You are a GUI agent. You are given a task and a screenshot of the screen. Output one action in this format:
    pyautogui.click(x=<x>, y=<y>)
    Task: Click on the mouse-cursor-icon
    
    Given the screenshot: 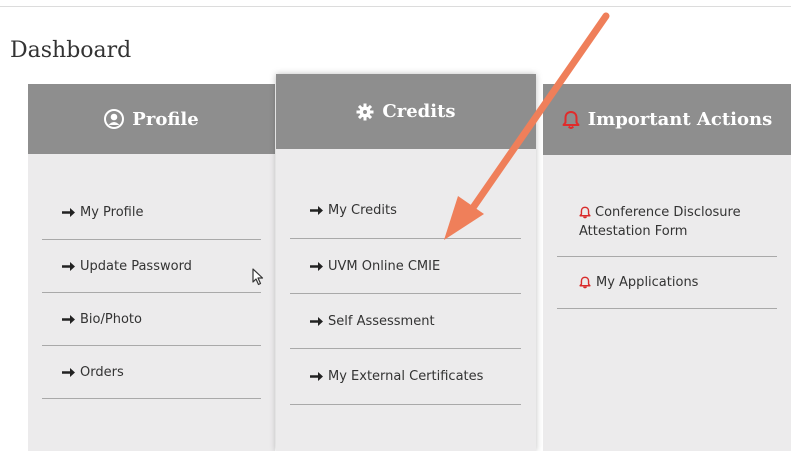 What is the action you would take?
    pyautogui.click(x=258, y=279)
    